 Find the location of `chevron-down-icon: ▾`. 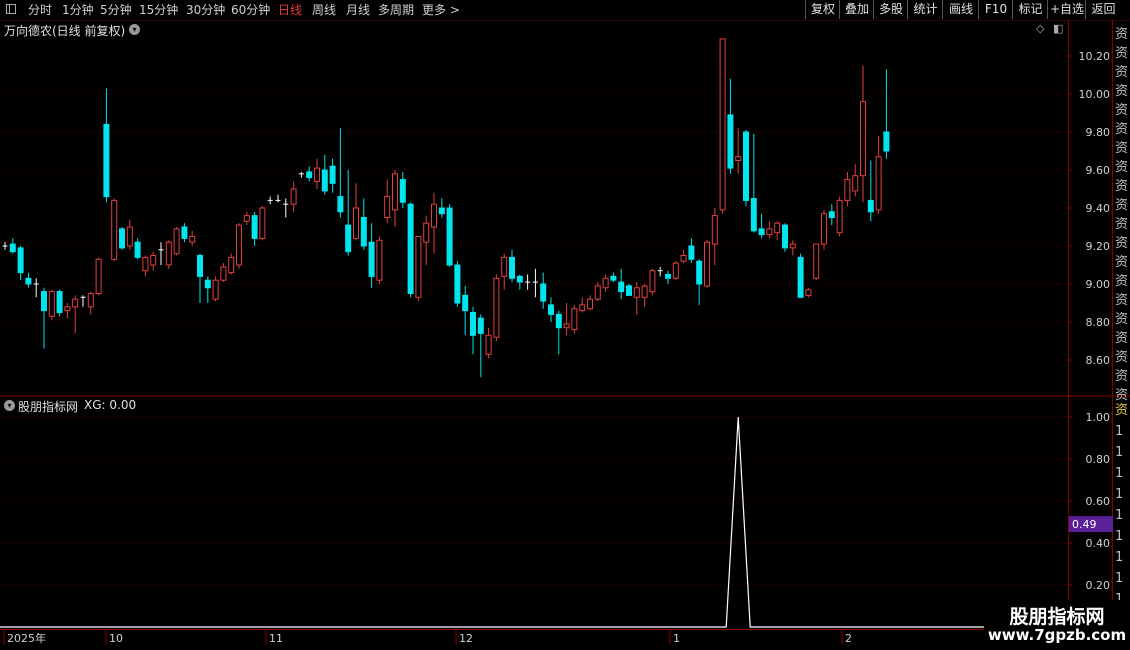

chevron-down-icon: ▾ is located at coordinates (134, 29).